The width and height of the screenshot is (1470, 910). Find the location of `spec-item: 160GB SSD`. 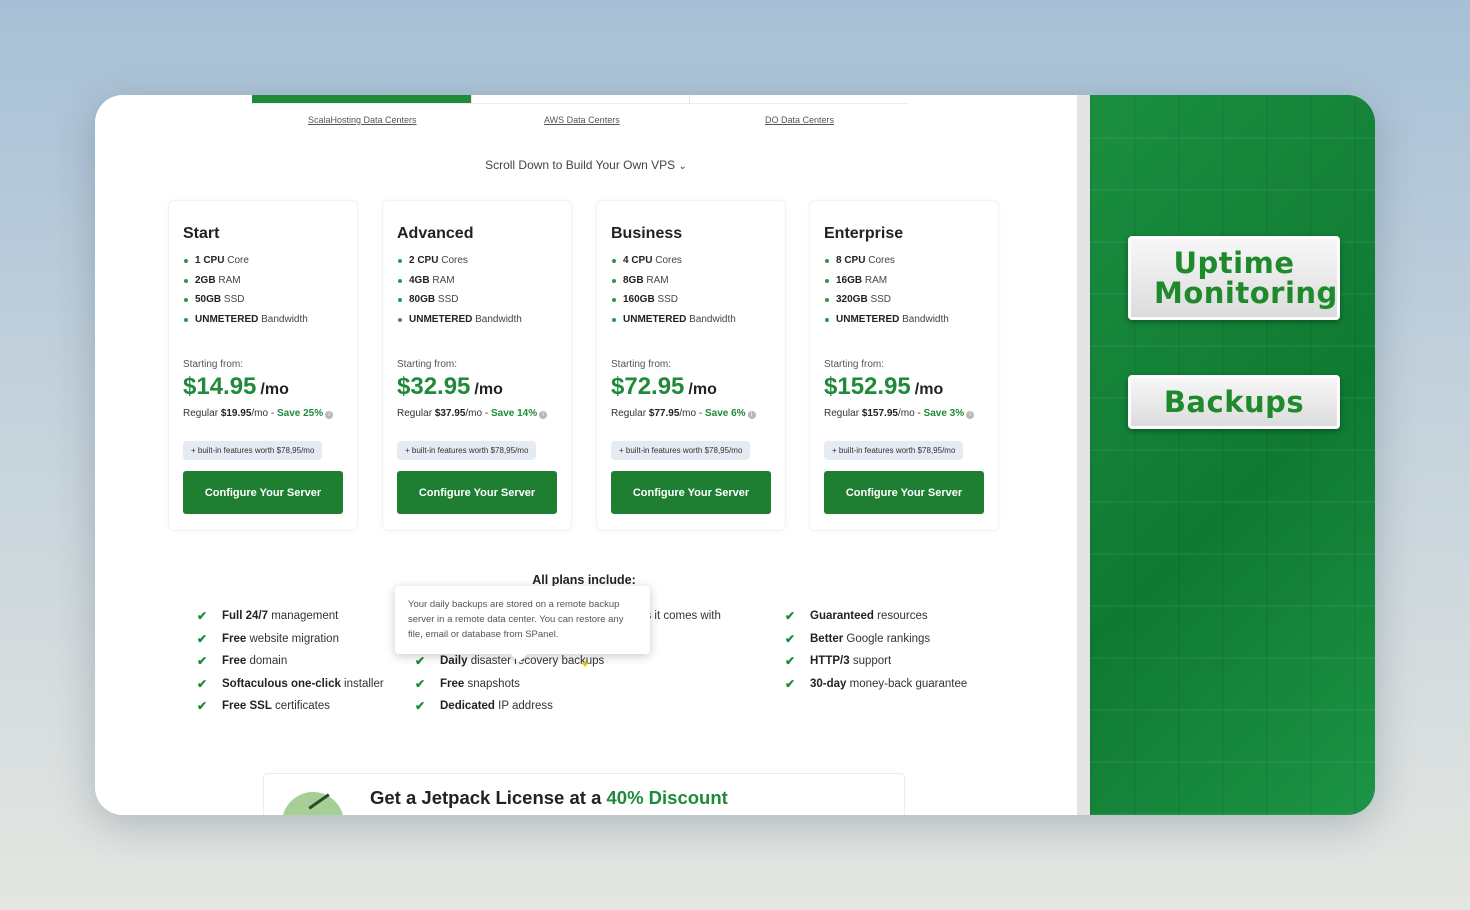

spec-item: 160GB SSD is located at coordinates (673, 302).